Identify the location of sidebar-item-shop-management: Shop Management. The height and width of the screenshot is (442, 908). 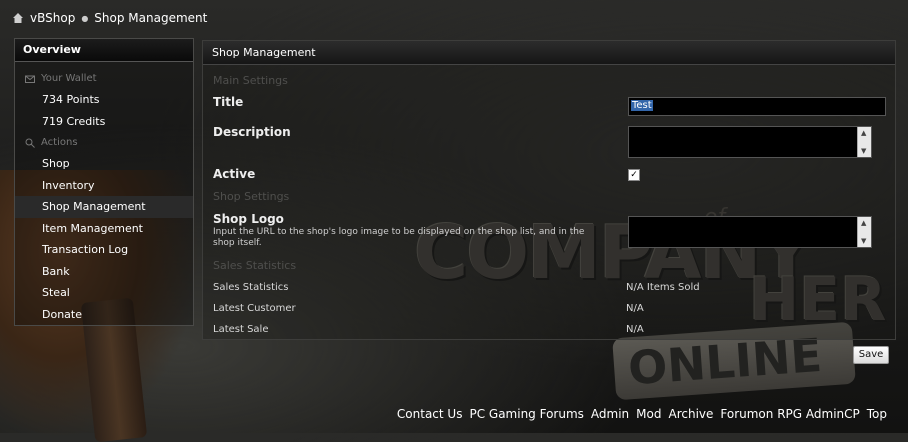
(104, 207).